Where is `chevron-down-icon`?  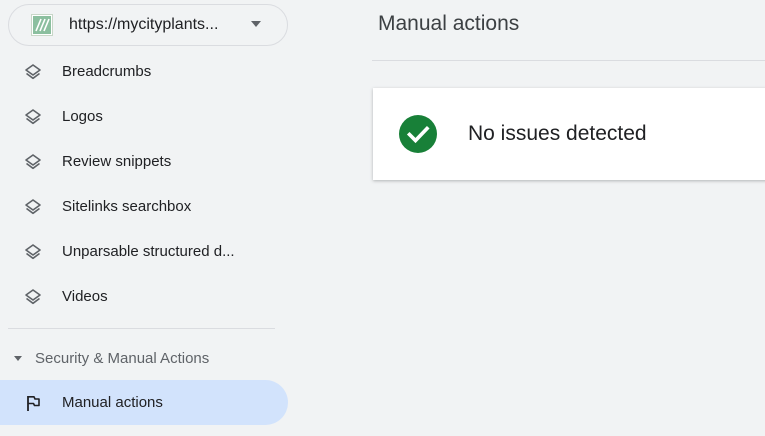
chevron-down-icon is located at coordinates (256, 24).